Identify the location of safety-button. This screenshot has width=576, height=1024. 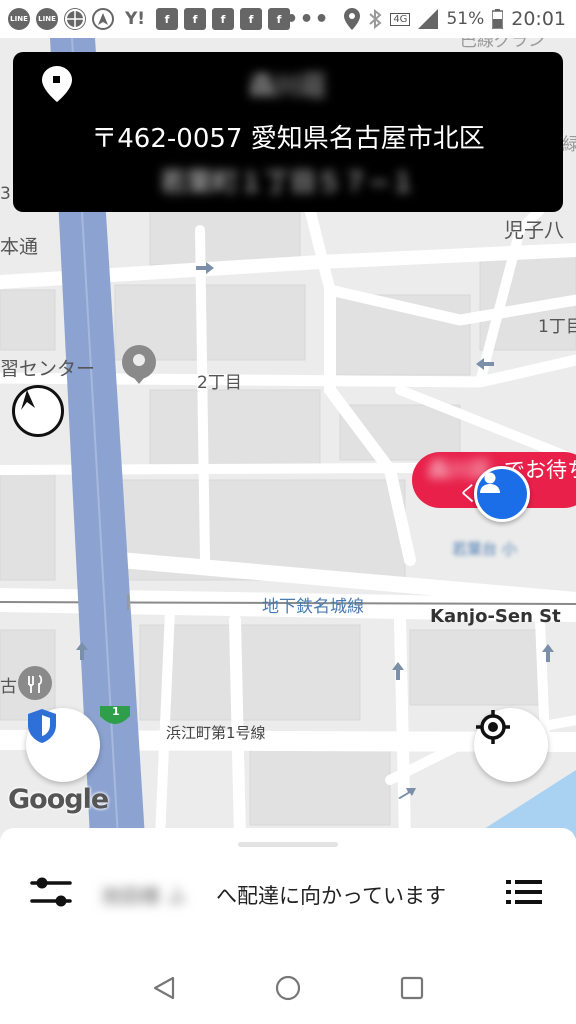
(63, 745).